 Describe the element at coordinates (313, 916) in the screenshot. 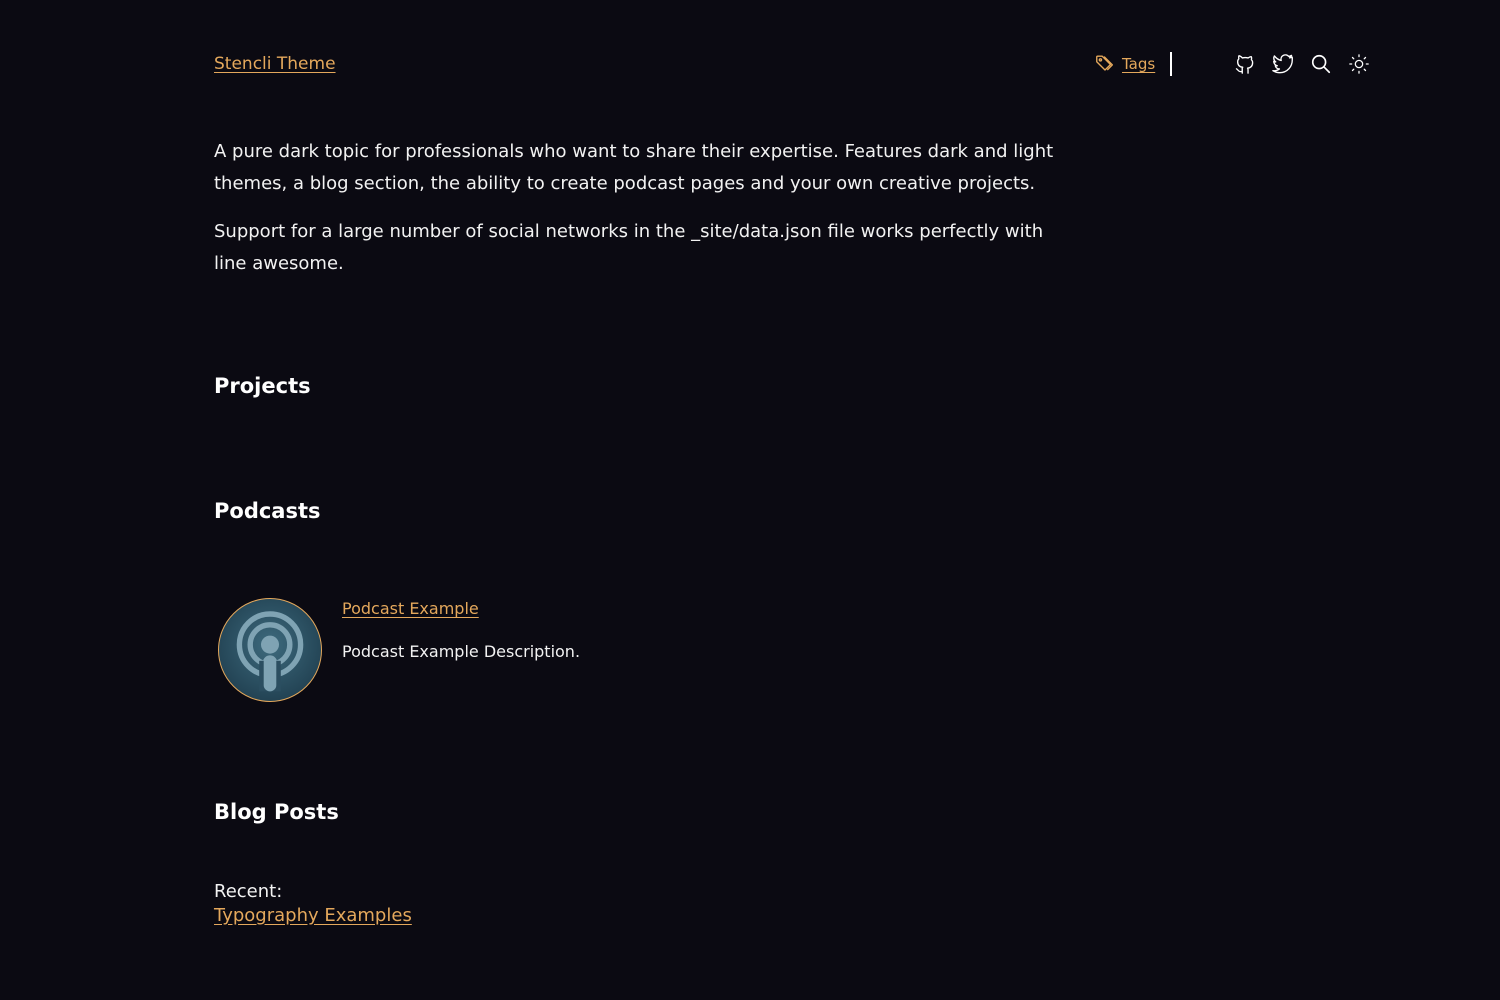

I see `recent-post-link: Typography Examples` at that location.